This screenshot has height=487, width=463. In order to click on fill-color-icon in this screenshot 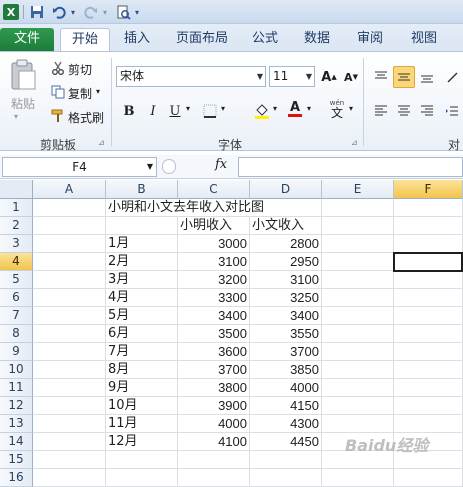, I will do `click(262, 111)`.